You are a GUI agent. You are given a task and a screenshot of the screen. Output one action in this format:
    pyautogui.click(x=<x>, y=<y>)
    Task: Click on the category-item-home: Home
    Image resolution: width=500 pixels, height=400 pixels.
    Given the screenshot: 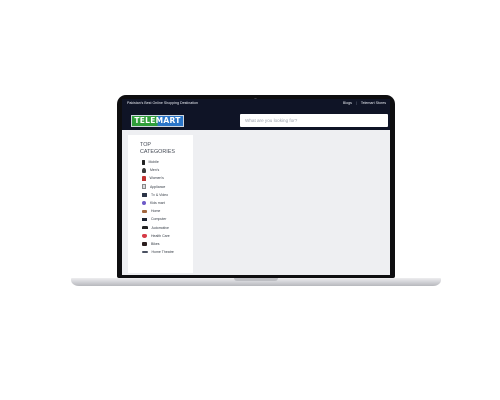 What is the action you would take?
    pyautogui.click(x=158, y=211)
    